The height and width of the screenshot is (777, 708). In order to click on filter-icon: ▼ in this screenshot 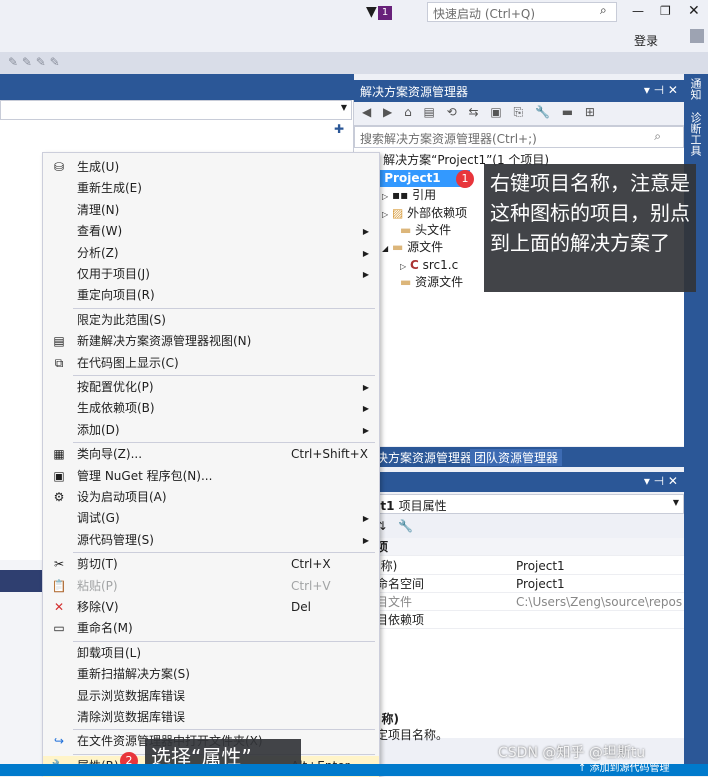, I will do `click(371, 12)`.